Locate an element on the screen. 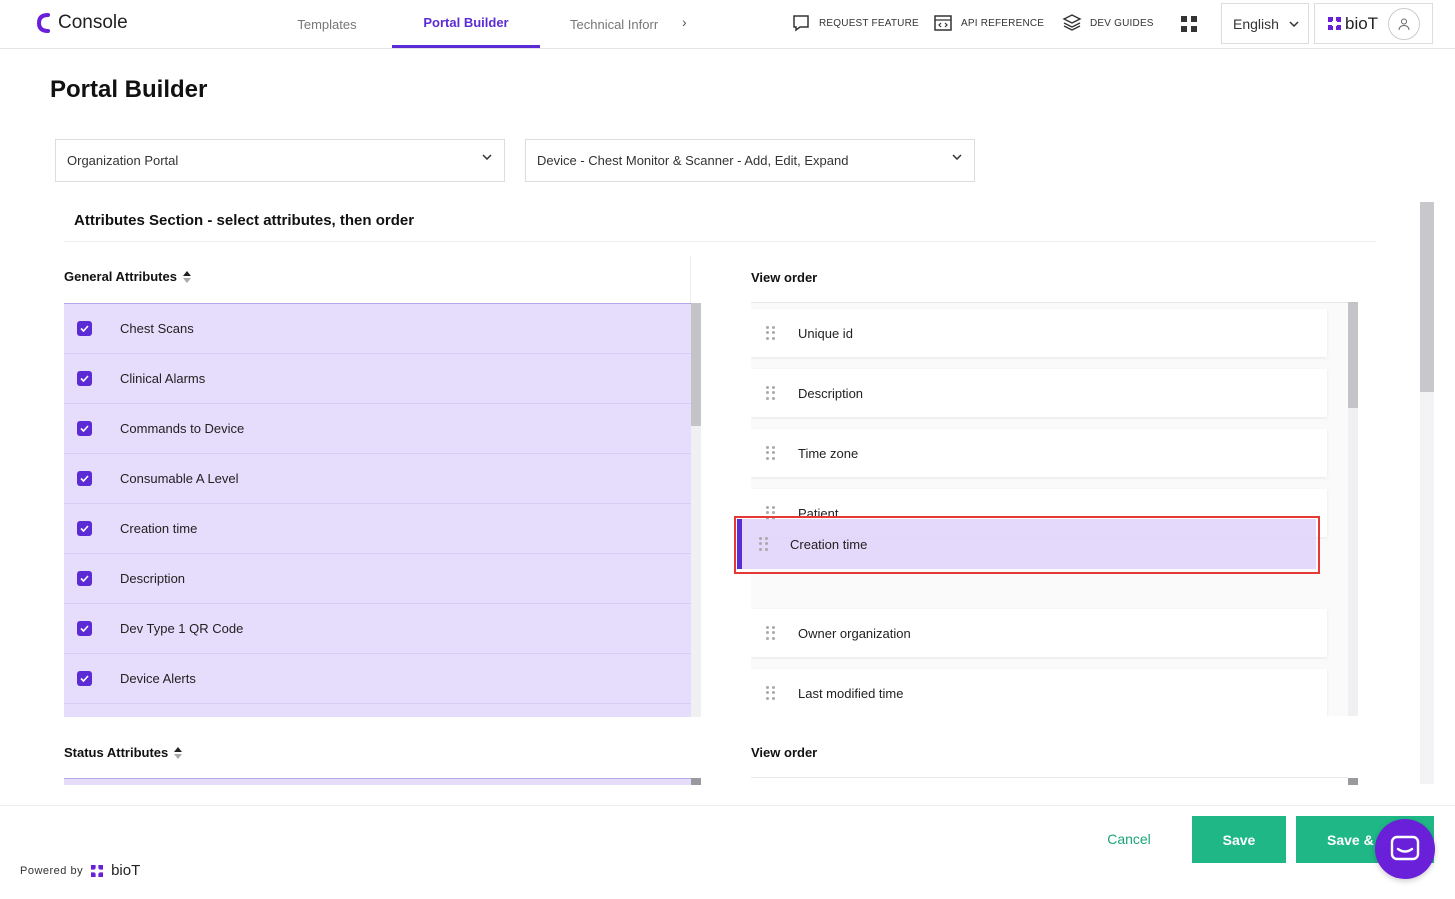  powered-by-label: Powered by is located at coordinates (52, 870).